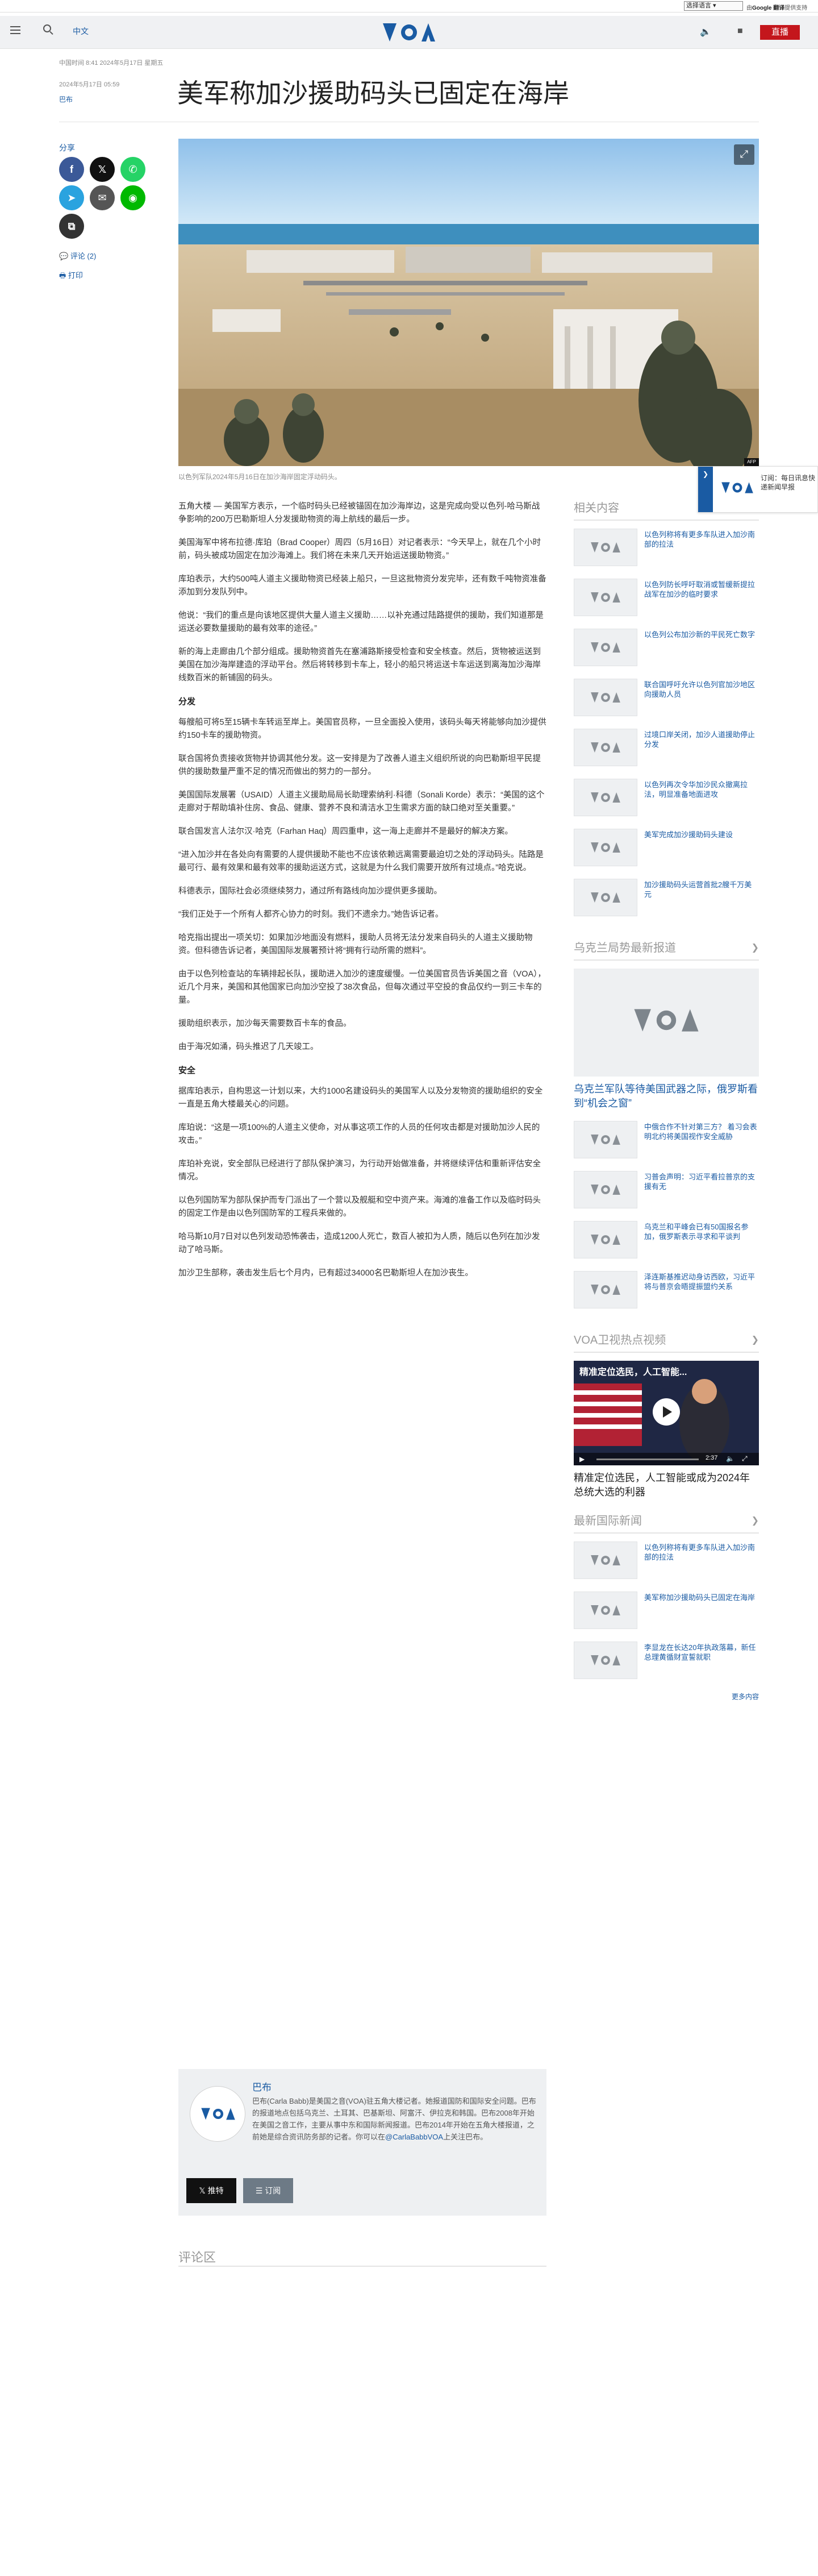 The width and height of the screenshot is (818, 2576). Describe the element at coordinates (701, 835) in the screenshot. I see `list-item-title: 美军完成加沙援助码头建设` at that location.